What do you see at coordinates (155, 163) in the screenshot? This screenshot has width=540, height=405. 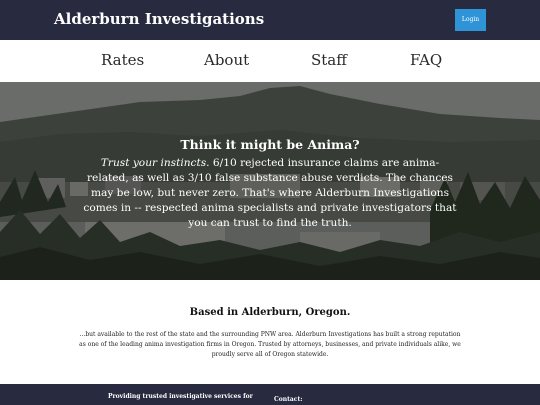 I see `hero-lead: Trust your instincts.` at bounding box center [155, 163].